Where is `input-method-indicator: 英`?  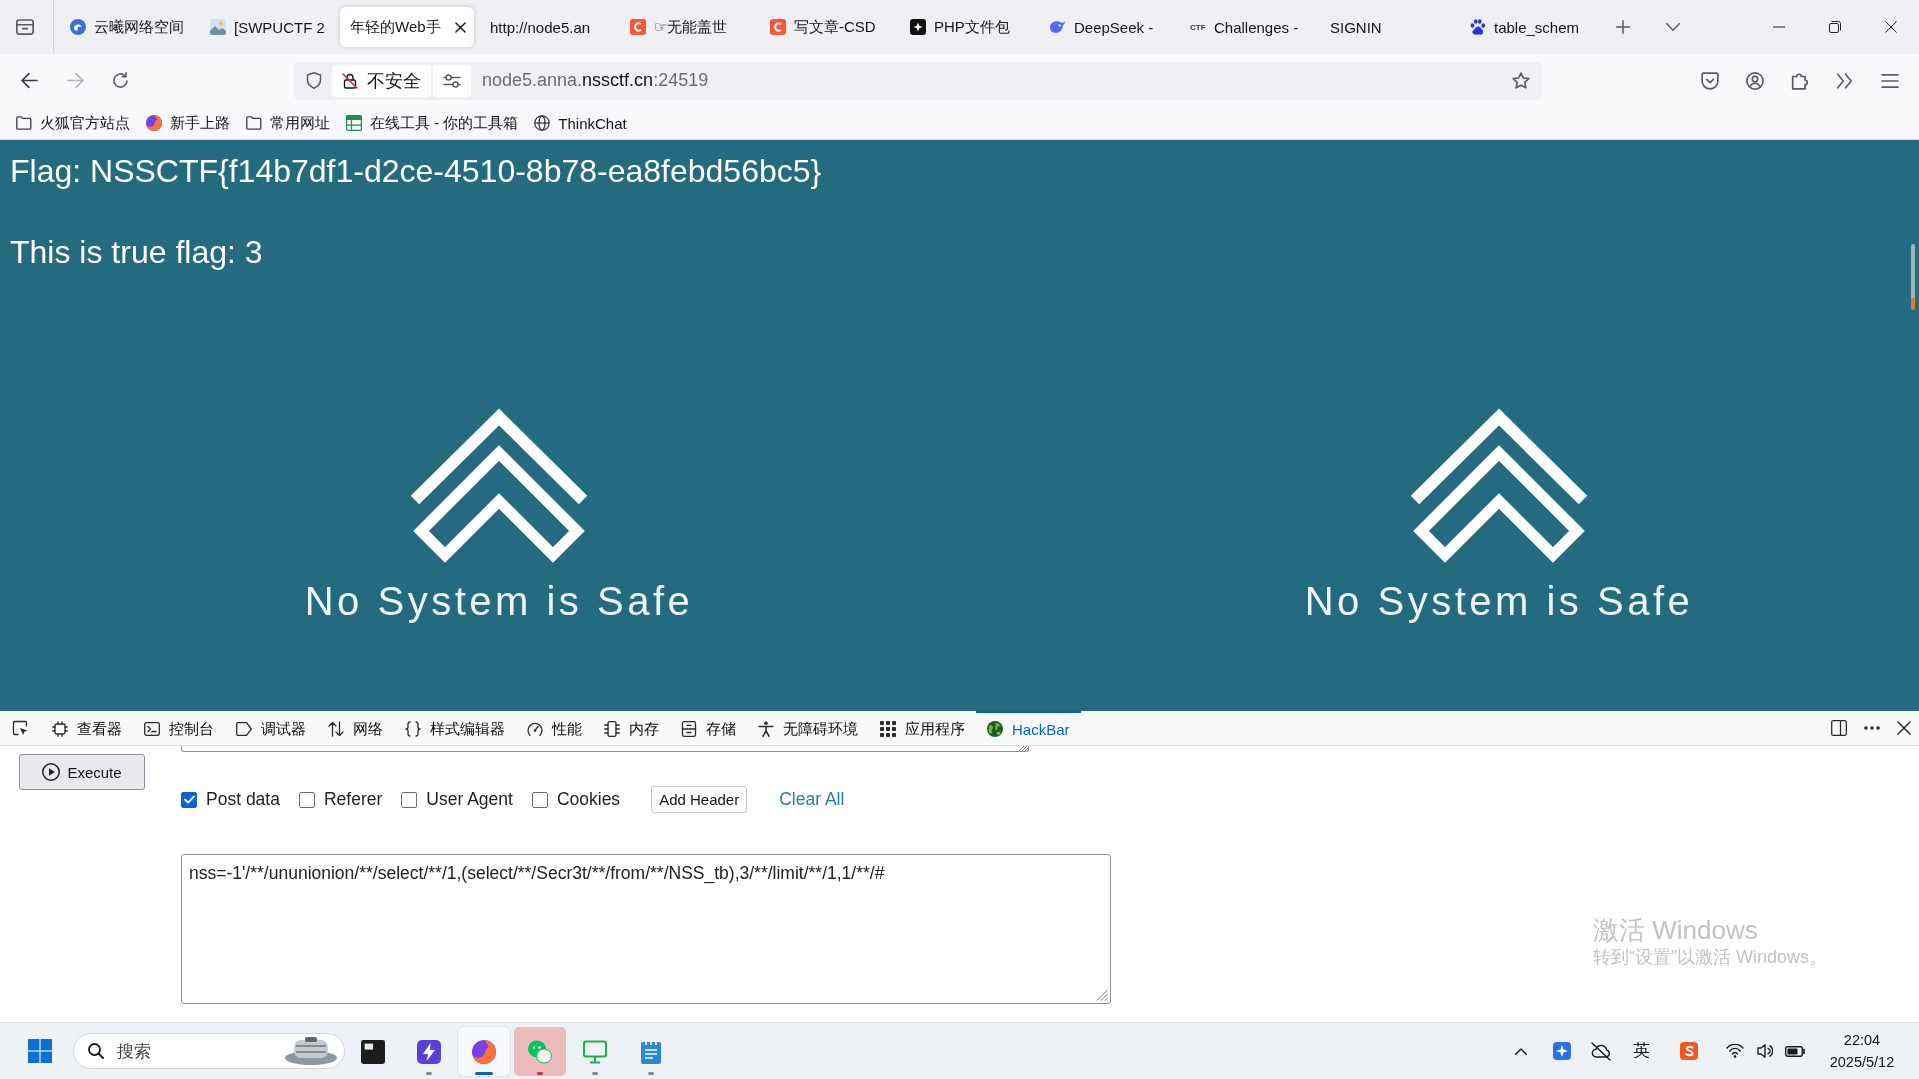
input-method-indicator: 英 is located at coordinates (1641, 1051).